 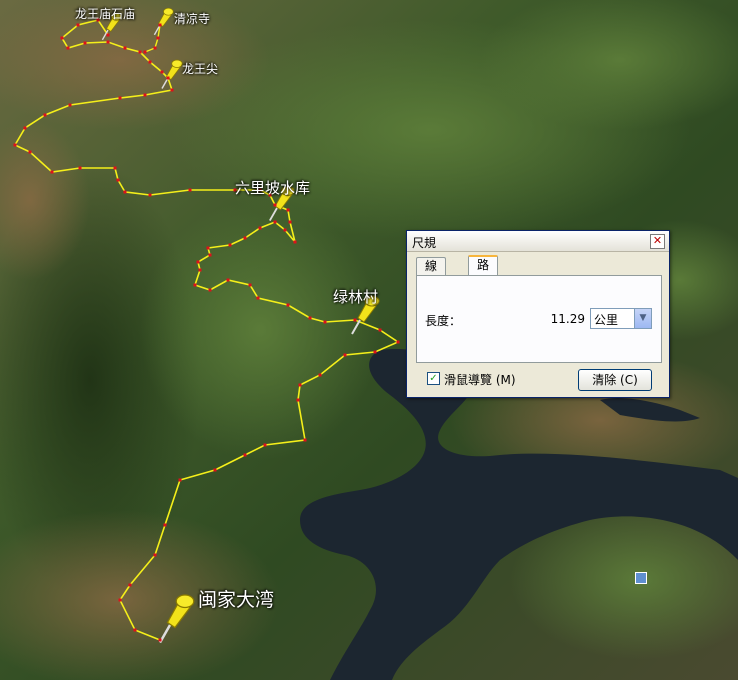 I want to click on clear-button: 清除 (C), so click(x=615, y=380).